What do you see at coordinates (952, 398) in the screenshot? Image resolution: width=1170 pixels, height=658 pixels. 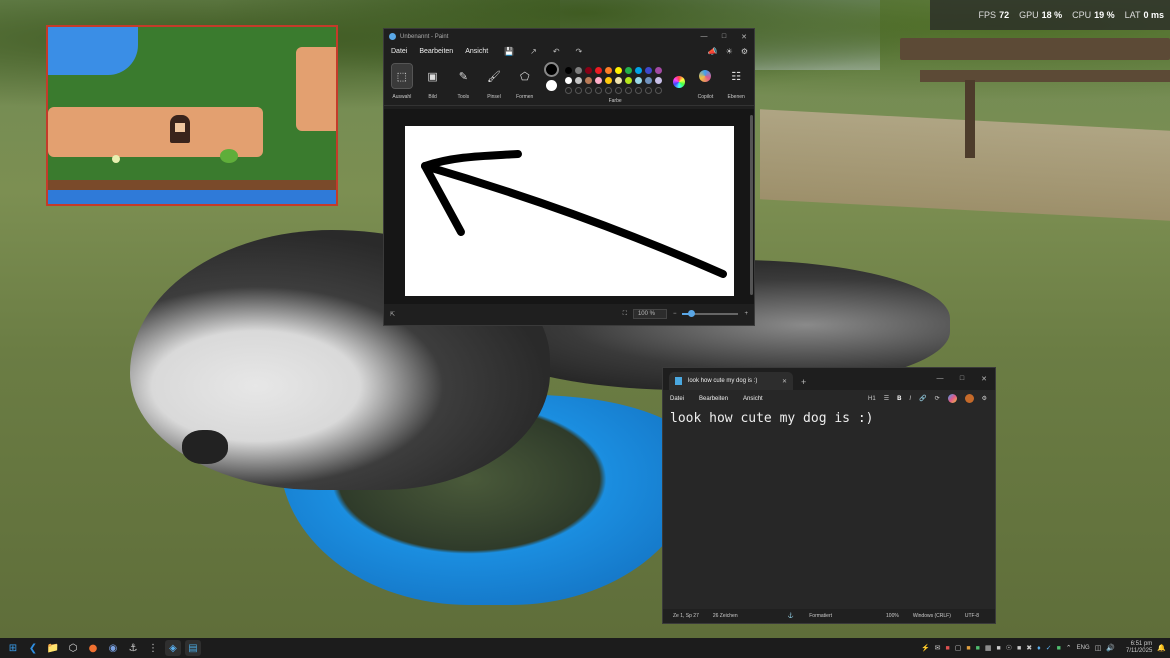 I see `copilot-icon` at bounding box center [952, 398].